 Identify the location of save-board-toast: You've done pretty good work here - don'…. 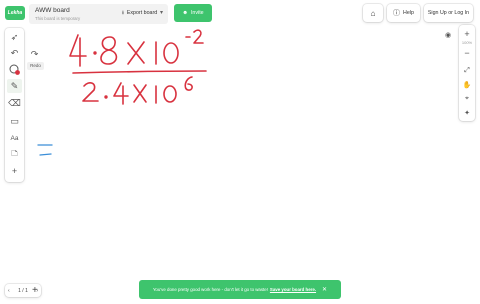
(240, 289).